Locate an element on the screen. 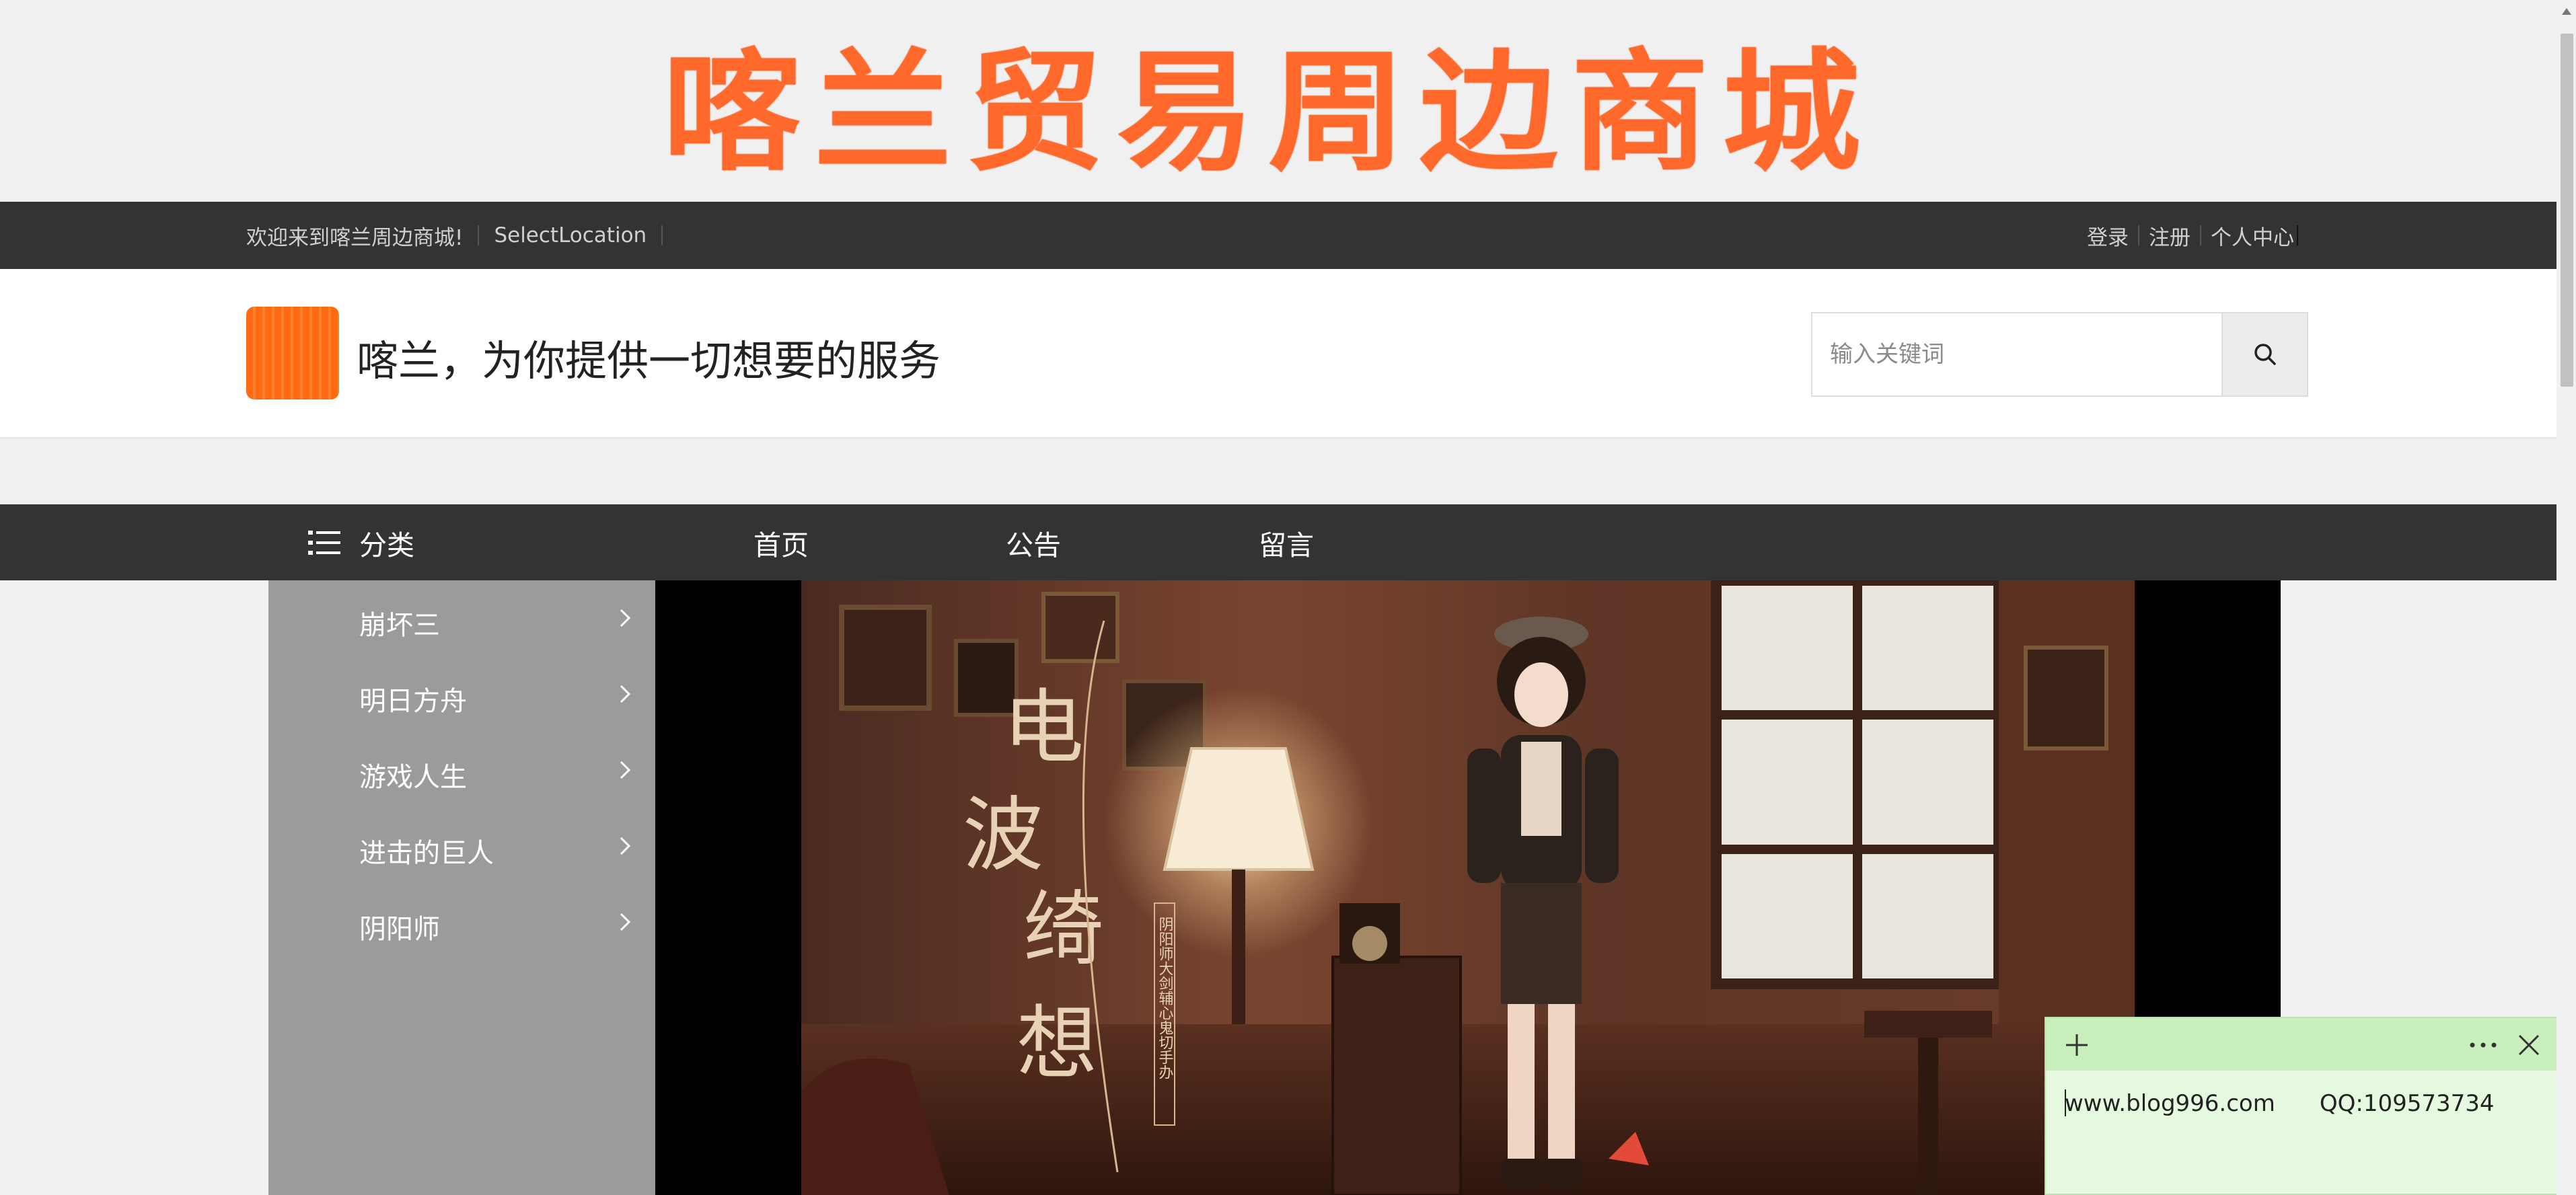 The width and height of the screenshot is (2576, 1195). sidebar-item-onmyoji: 阴阳师 is located at coordinates (462, 922).